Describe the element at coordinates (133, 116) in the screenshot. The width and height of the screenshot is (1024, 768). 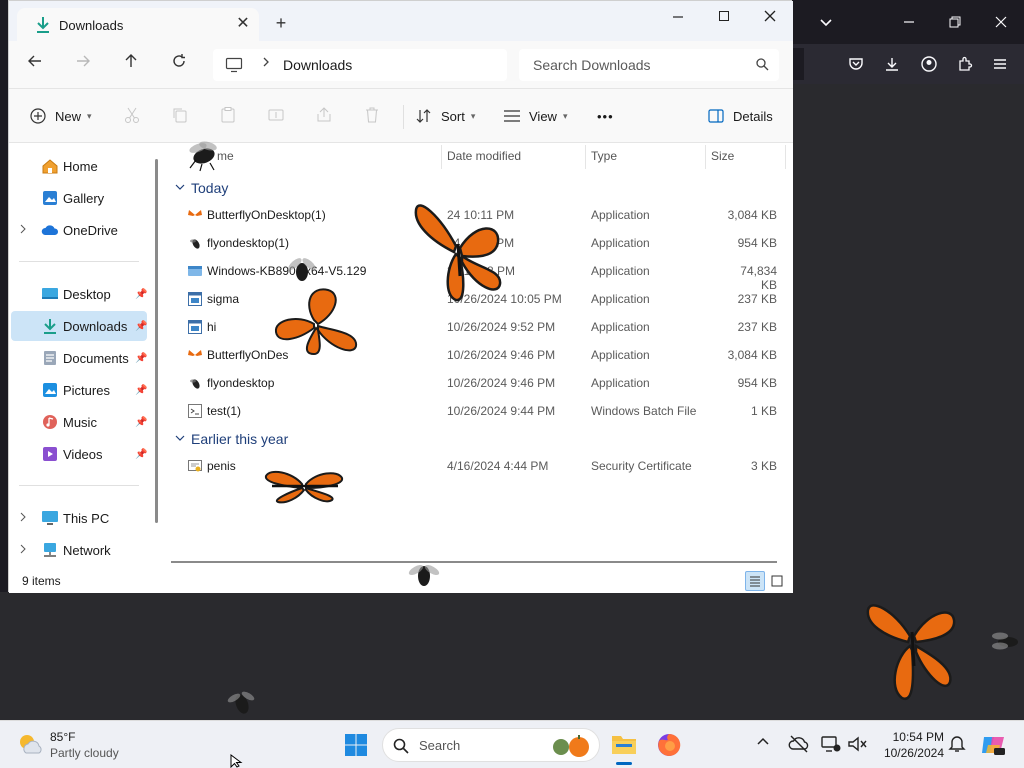
I see `cut-icon` at that location.